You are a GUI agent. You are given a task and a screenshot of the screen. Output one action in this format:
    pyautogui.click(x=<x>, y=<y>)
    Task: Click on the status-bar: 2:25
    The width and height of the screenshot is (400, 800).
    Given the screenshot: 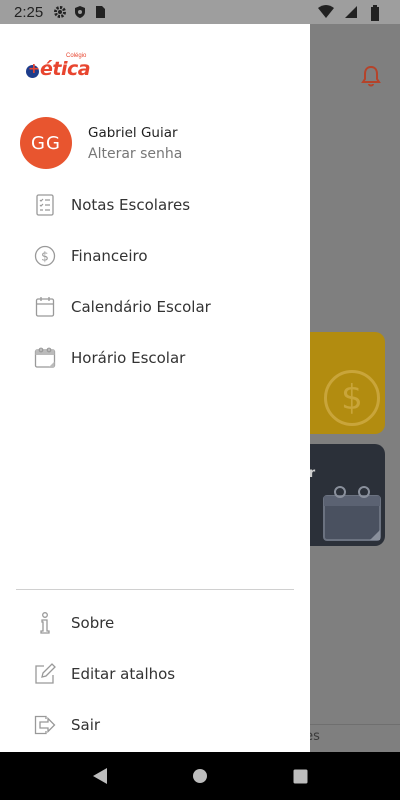 What is the action you would take?
    pyautogui.click(x=200, y=12)
    